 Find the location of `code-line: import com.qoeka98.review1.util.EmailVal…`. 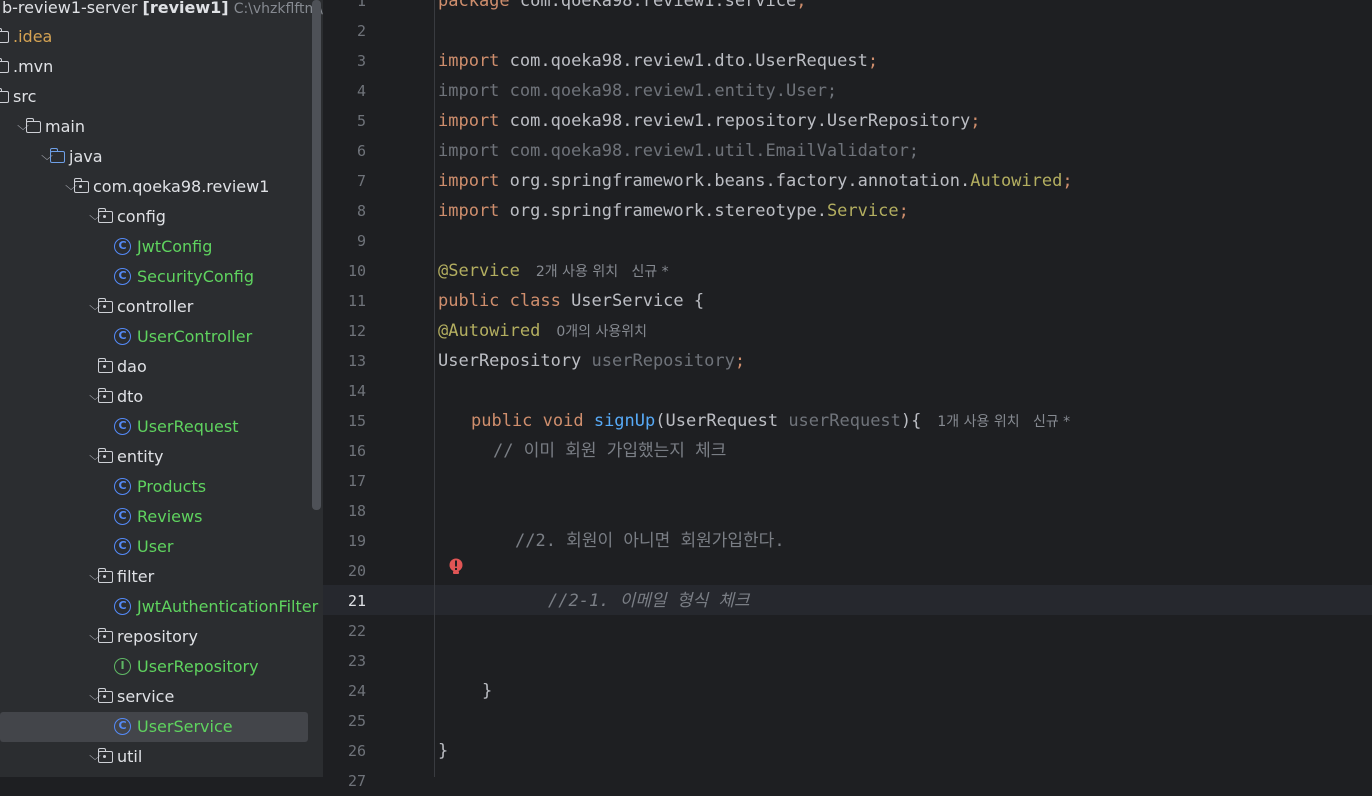

code-line: import com.qoeka98.review1.util.EmailVal… is located at coordinates (678, 151).